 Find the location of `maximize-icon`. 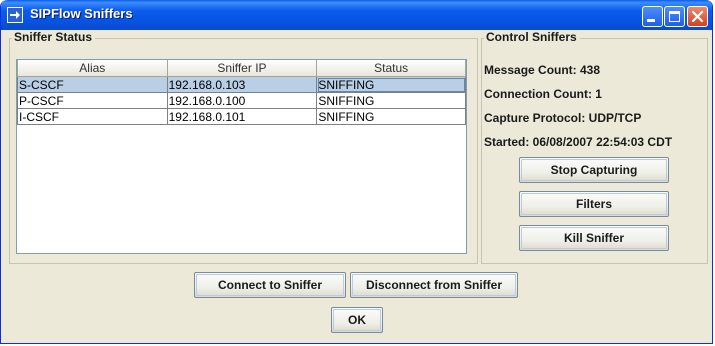

maximize-icon is located at coordinates (674, 16).